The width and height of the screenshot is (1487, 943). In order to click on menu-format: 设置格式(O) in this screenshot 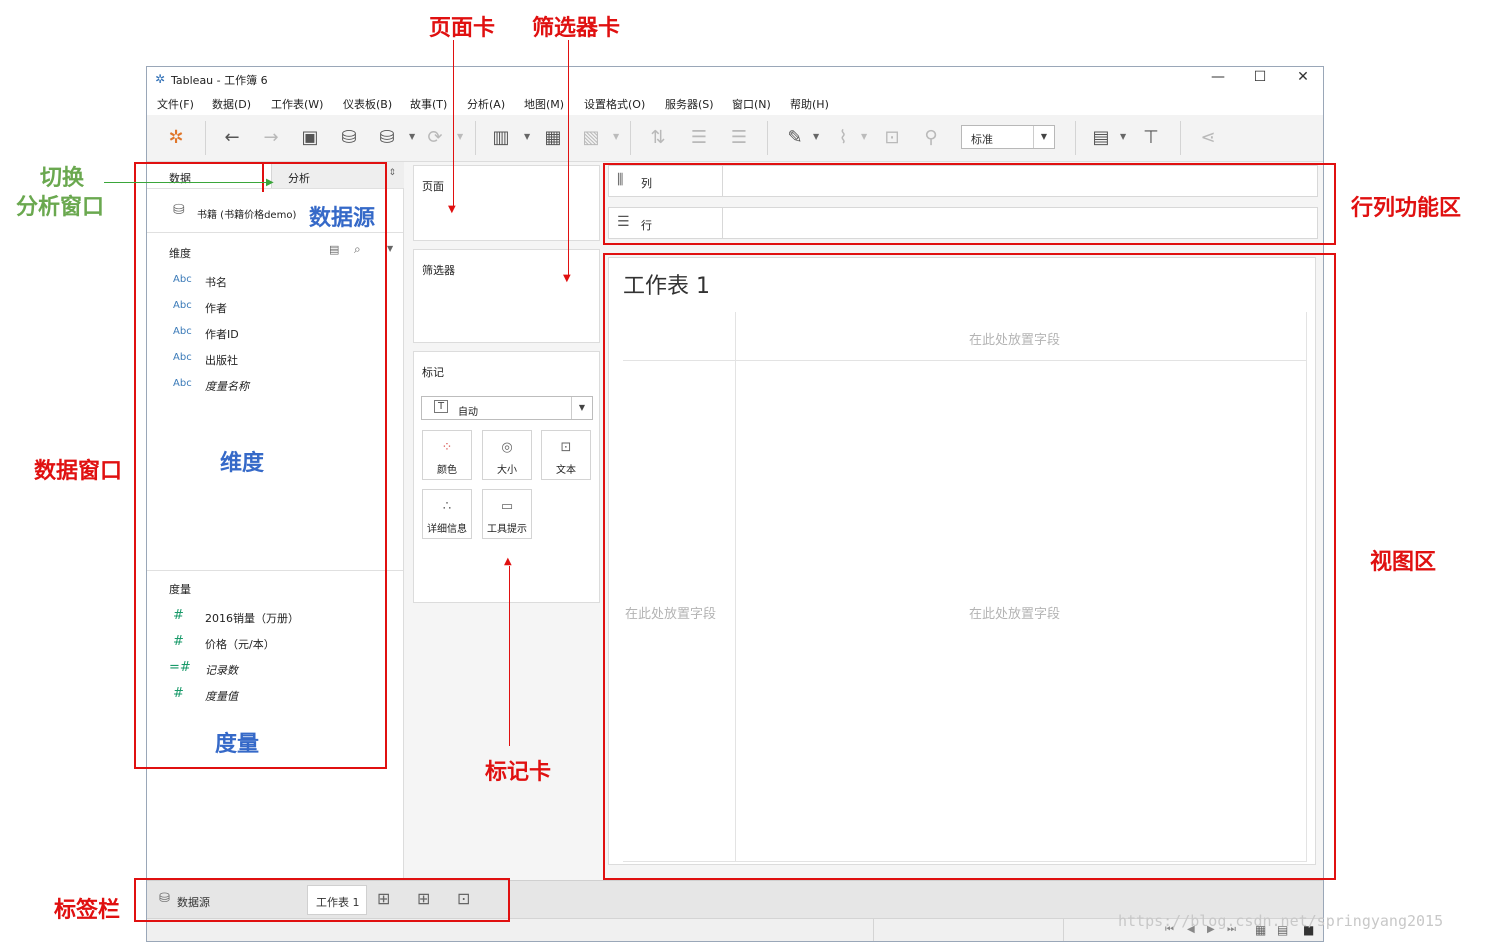, I will do `click(614, 104)`.